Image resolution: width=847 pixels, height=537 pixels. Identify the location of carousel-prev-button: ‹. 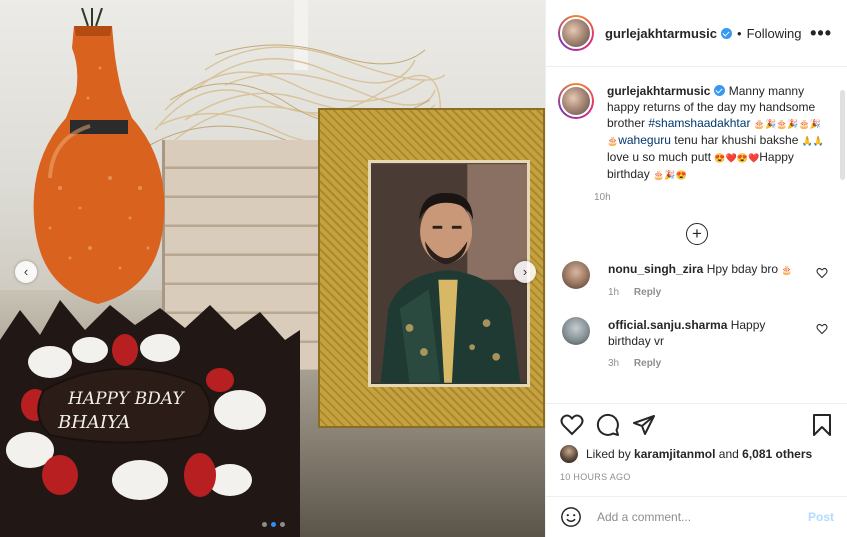
(26, 272).